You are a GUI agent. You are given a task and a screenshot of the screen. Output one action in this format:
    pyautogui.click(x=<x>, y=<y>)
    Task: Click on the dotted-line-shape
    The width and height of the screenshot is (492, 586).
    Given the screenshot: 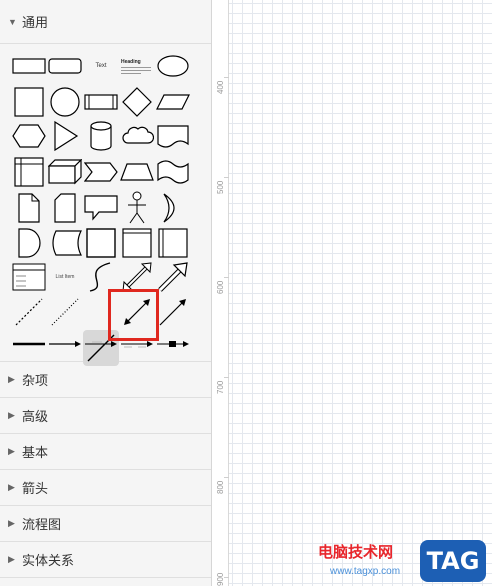 What is the action you would take?
    pyautogui.click(x=65, y=312)
    